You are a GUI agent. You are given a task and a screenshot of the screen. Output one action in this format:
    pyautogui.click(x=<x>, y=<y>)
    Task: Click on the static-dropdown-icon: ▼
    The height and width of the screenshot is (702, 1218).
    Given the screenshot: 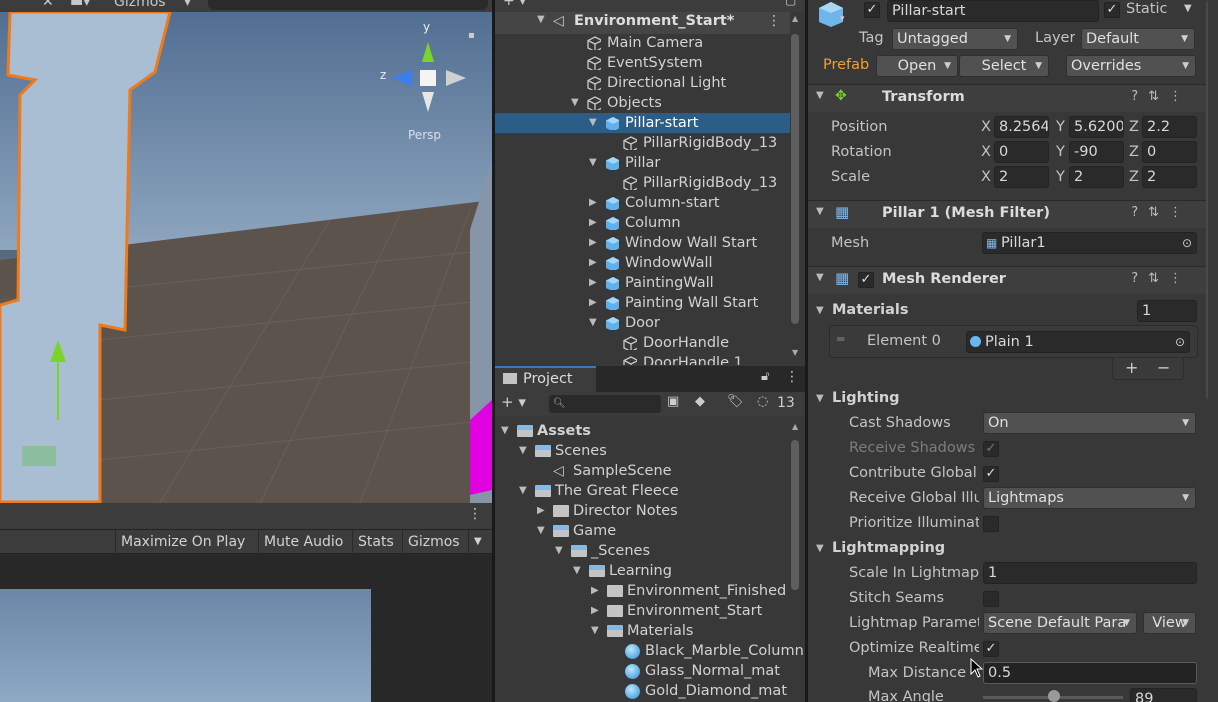 What is the action you would take?
    pyautogui.click(x=1188, y=8)
    